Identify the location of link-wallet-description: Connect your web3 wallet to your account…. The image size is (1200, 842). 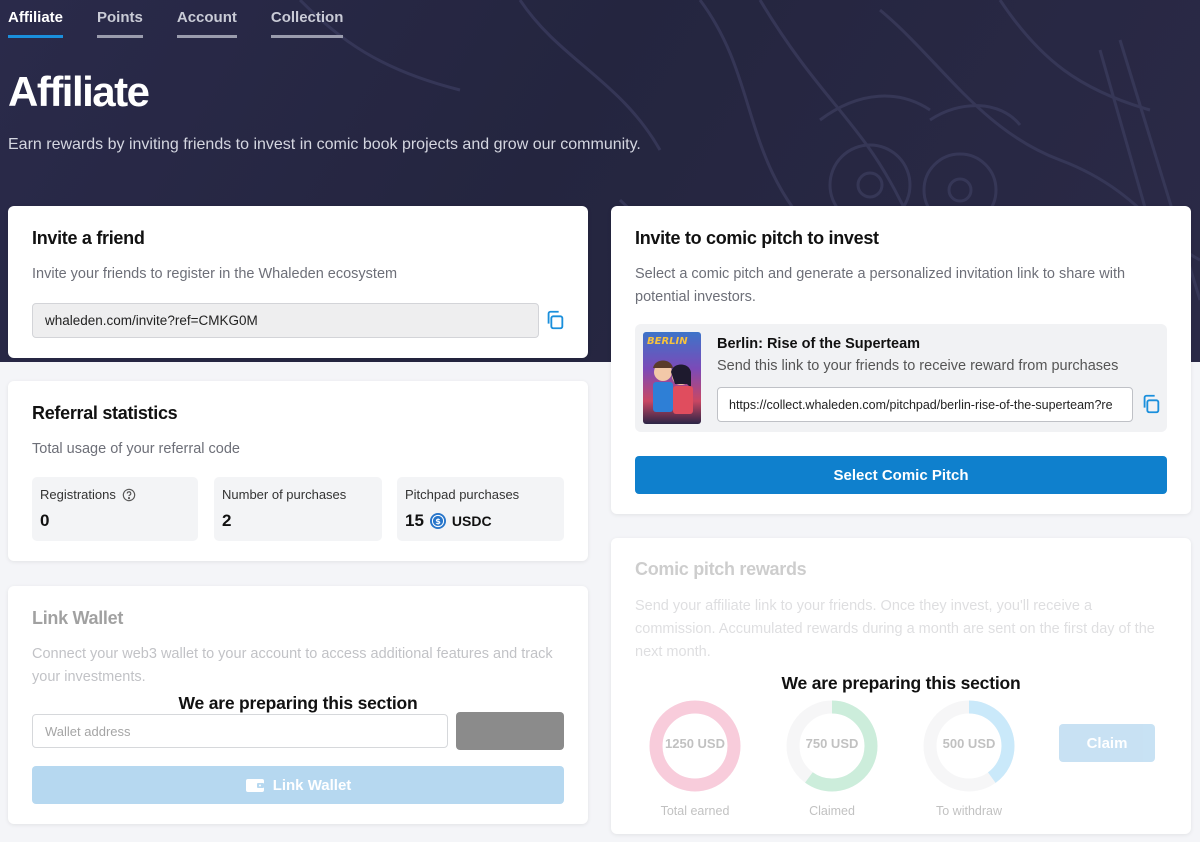
(292, 665).